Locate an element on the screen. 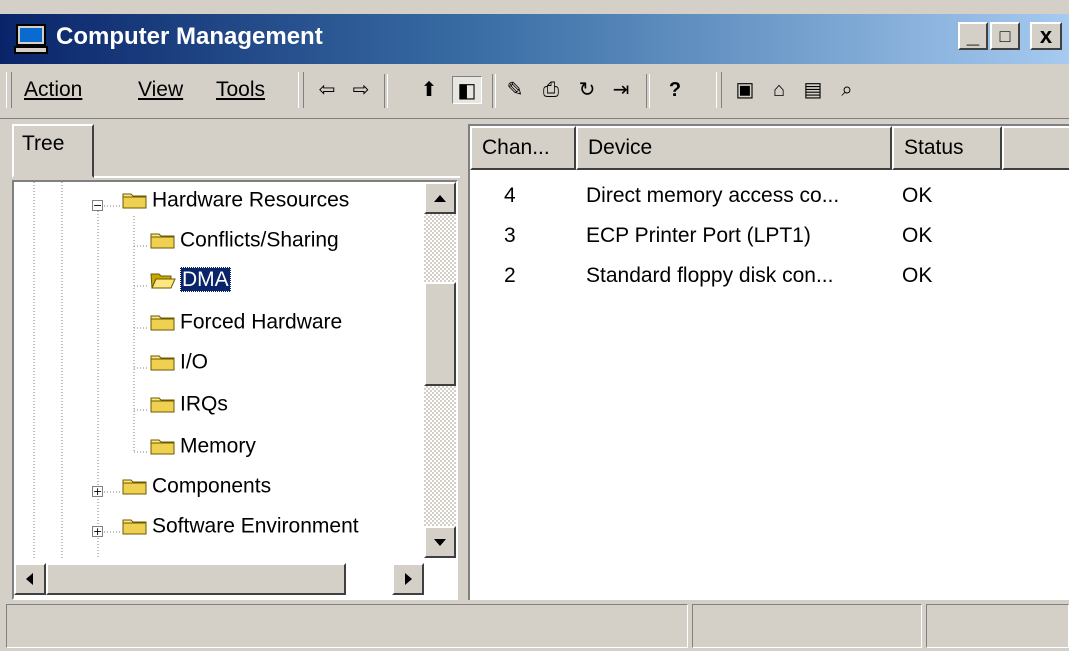 The image size is (1069, 651). arrow-up-icon is located at coordinates (440, 198).